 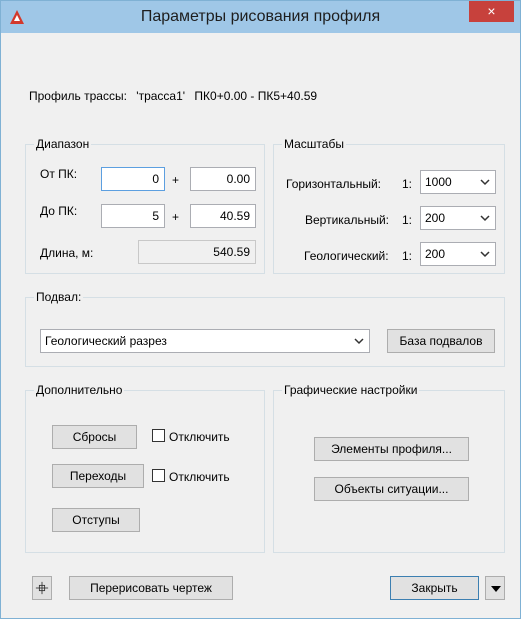 What do you see at coordinates (223, 216) in the screenshot?
I see `to-offset-field: 40.59` at bounding box center [223, 216].